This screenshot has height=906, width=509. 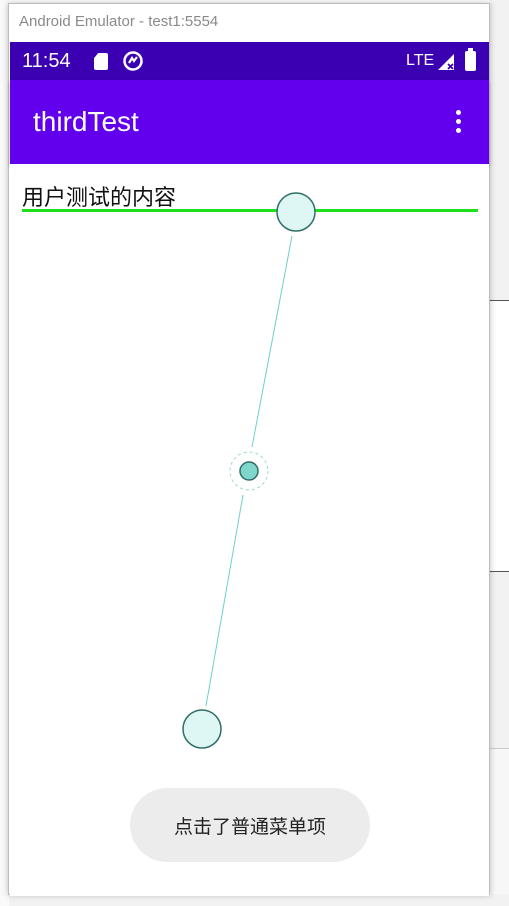 I want to click on center-handle, so click(x=249, y=471).